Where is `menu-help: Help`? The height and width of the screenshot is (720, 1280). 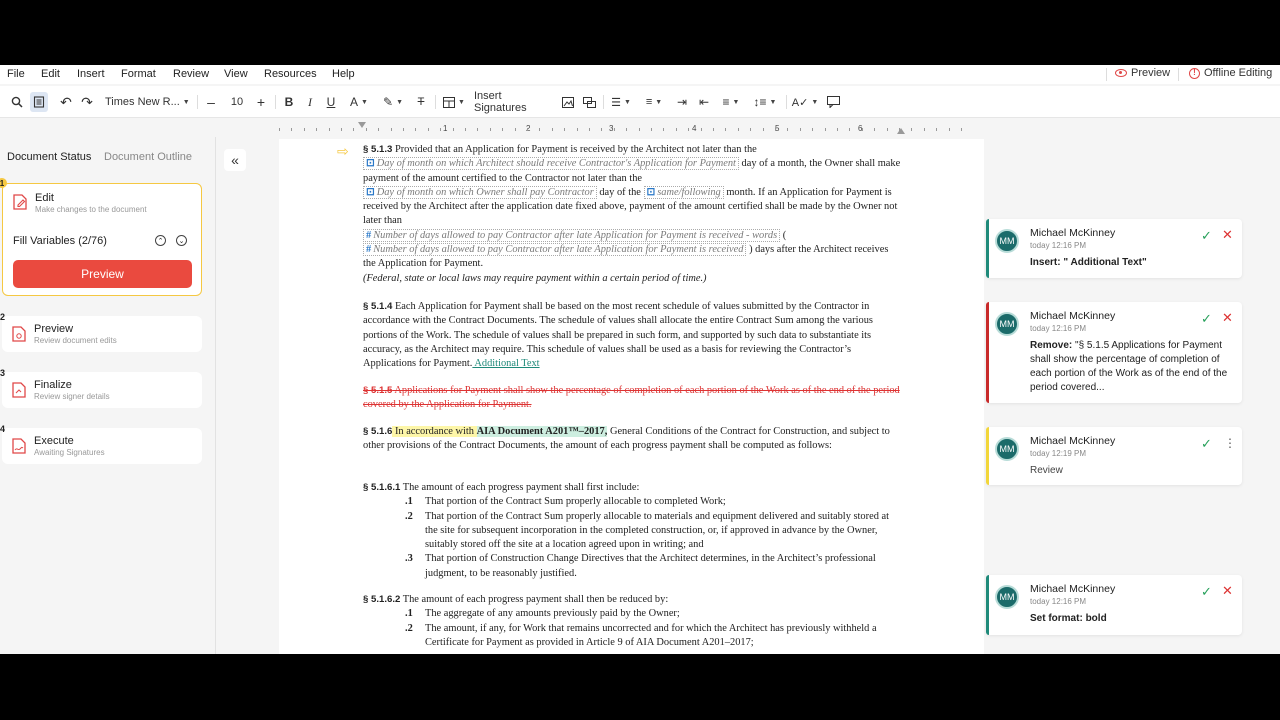 menu-help: Help is located at coordinates (343, 74).